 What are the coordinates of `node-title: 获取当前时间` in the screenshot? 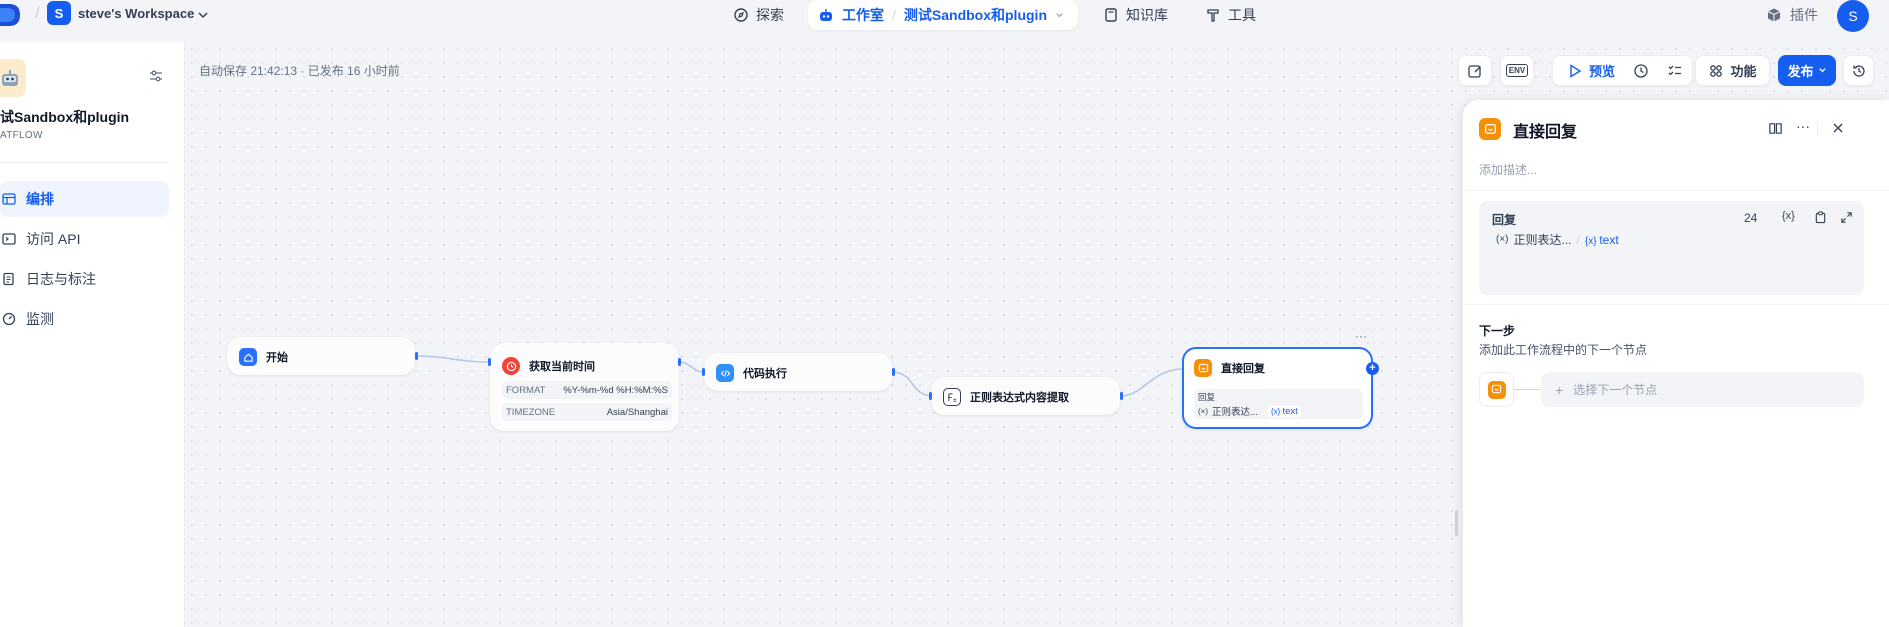 It's located at (562, 367).